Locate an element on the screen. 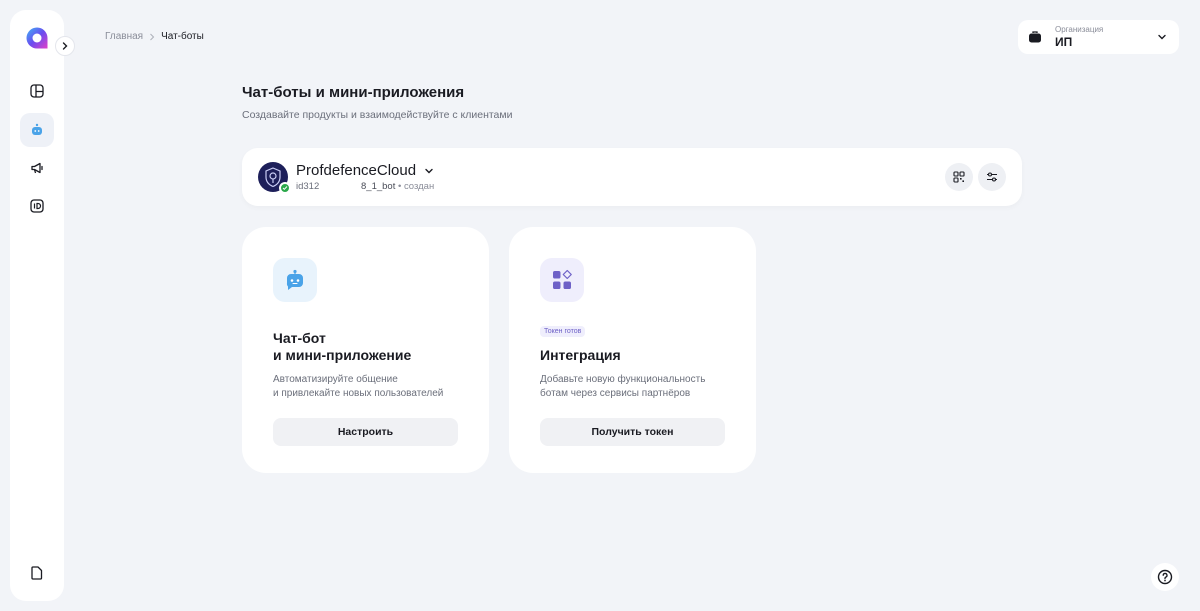 This screenshot has height=611, width=1200. dashboard-icon is located at coordinates (37, 91).